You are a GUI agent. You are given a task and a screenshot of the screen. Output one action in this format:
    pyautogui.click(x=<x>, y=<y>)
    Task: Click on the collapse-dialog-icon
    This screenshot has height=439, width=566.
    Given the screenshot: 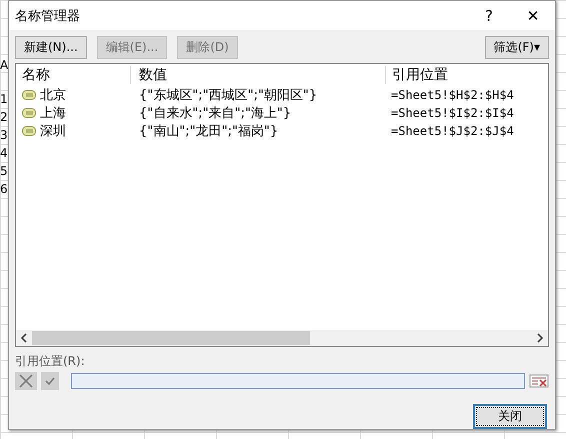 What is the action you would take?
    pyautogui.click(x=539, y=381)
    